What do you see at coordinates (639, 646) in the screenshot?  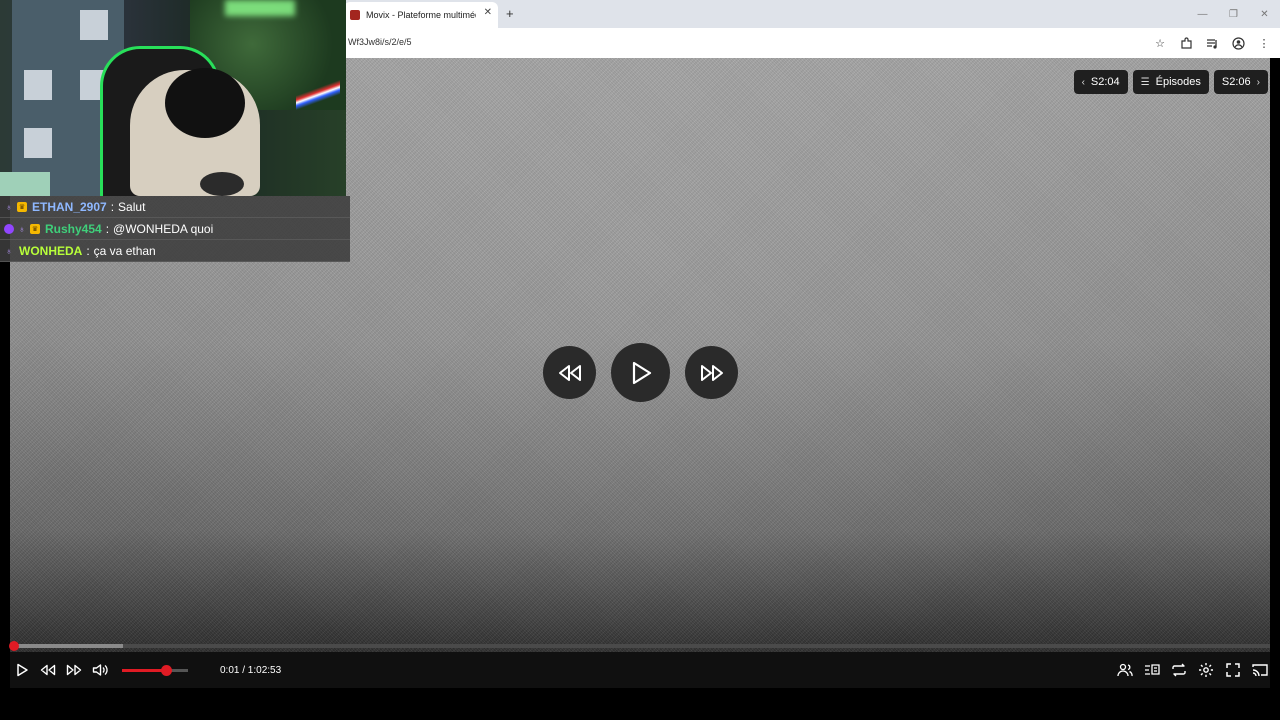 I see `progress-bar` at bounding box center [639, 646].